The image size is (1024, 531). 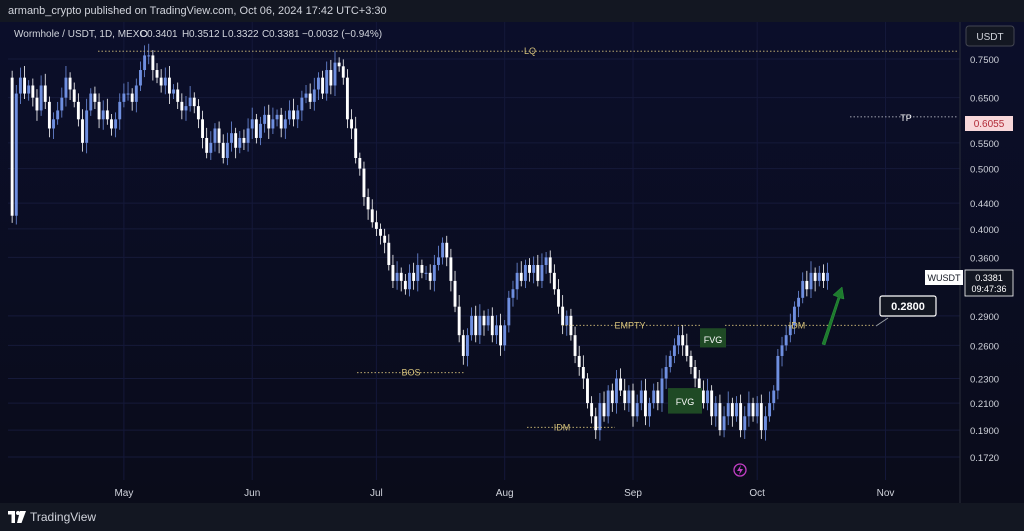 I want to click on legend-symbol: Wormhole / USDT, 1D, MEXC, so click(x=80, y=34).